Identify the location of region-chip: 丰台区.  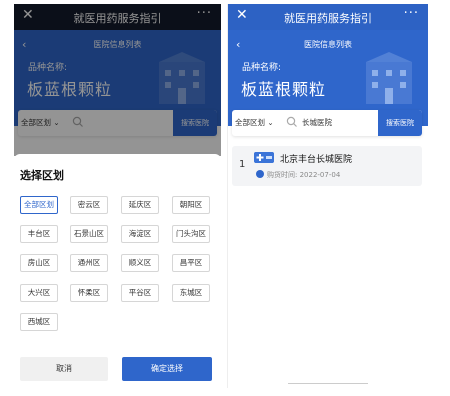
(39, 234).